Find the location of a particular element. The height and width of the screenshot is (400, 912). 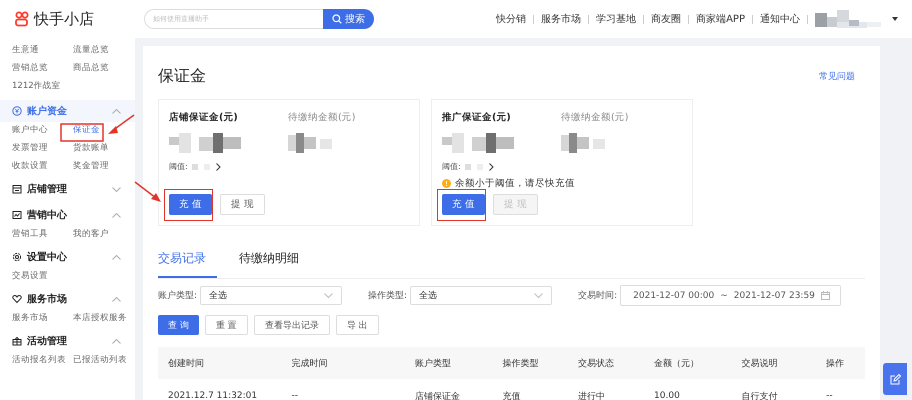

filter-label: 交易时间: is located at coordinates (598, 296).